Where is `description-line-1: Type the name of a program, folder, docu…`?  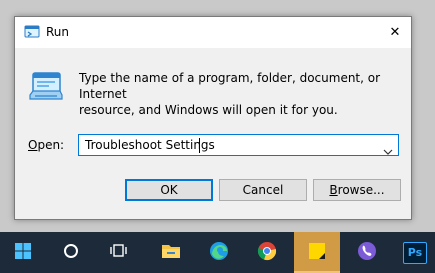 description-line-1: Type the name of a program, folder, docu… is located at coordinates (230, 86).